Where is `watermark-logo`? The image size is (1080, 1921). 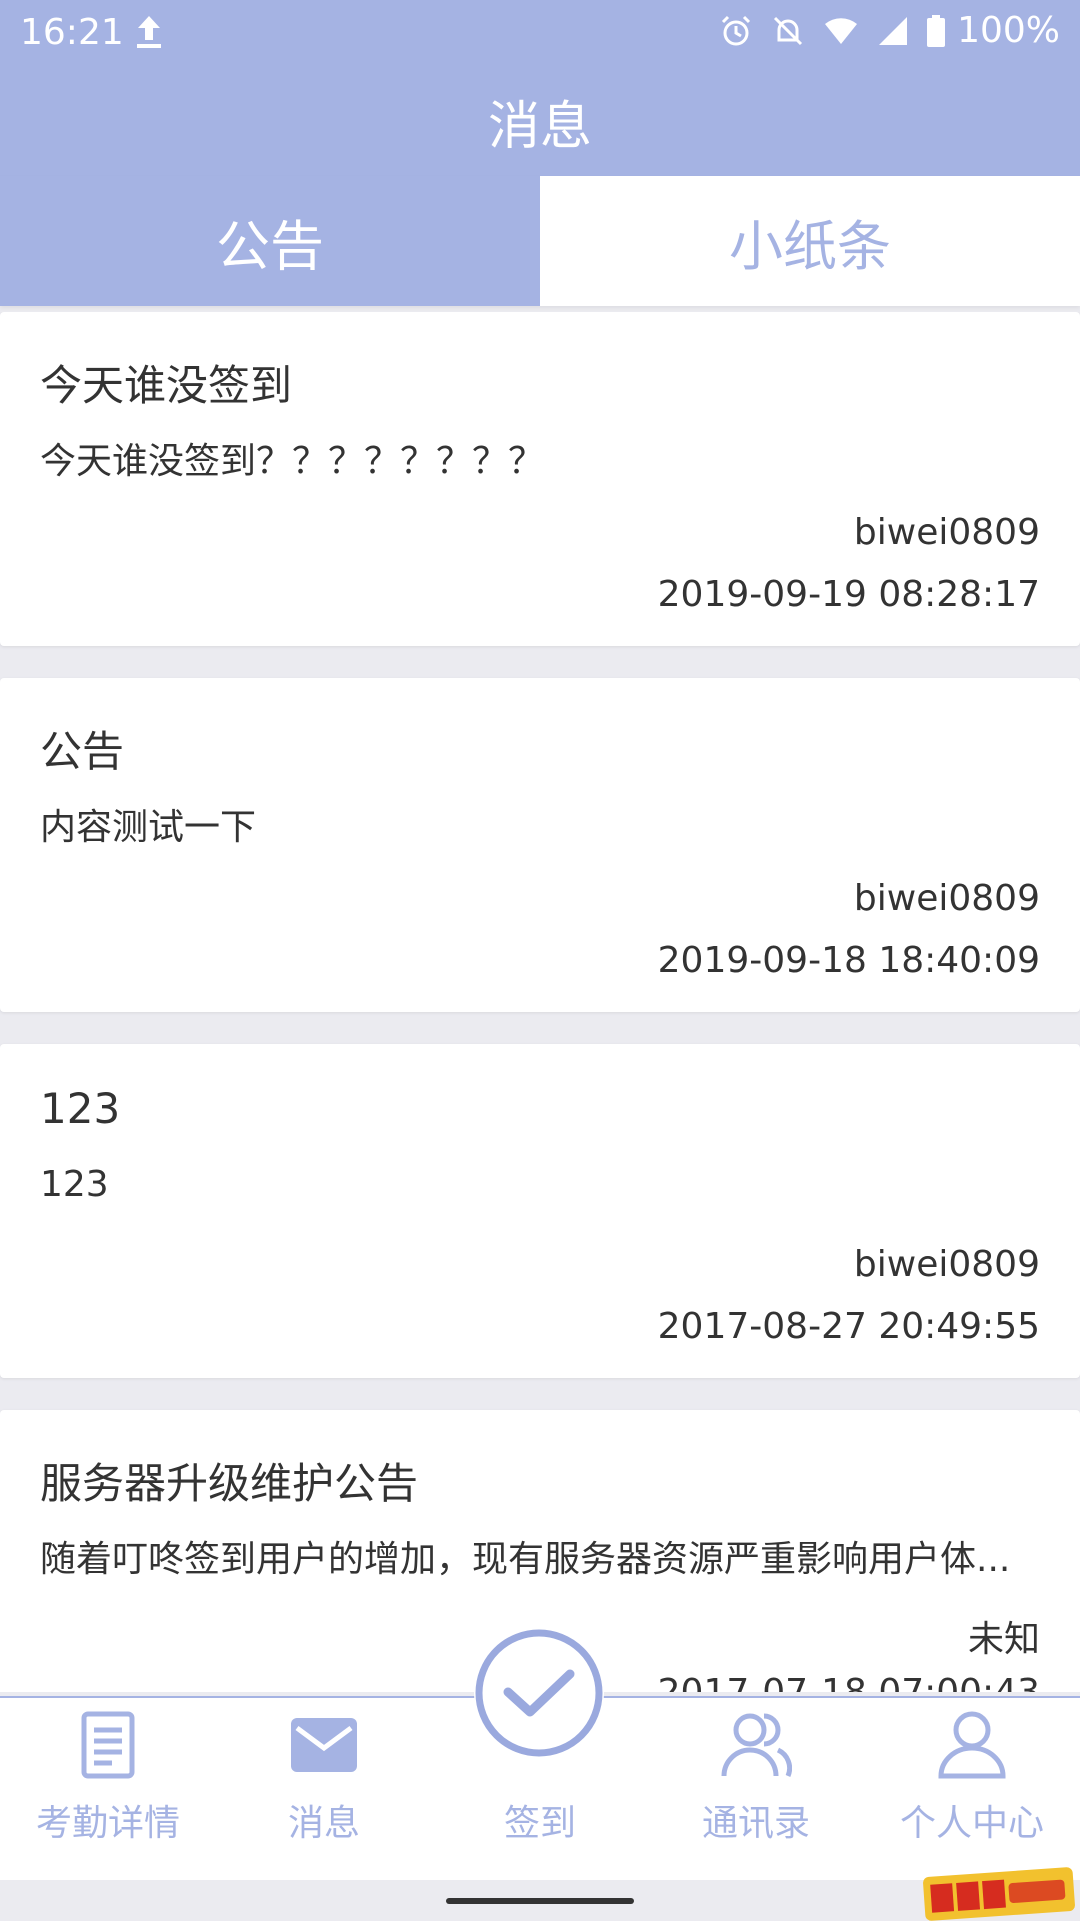
watermark-logo is located at coordinates (999, 1893).